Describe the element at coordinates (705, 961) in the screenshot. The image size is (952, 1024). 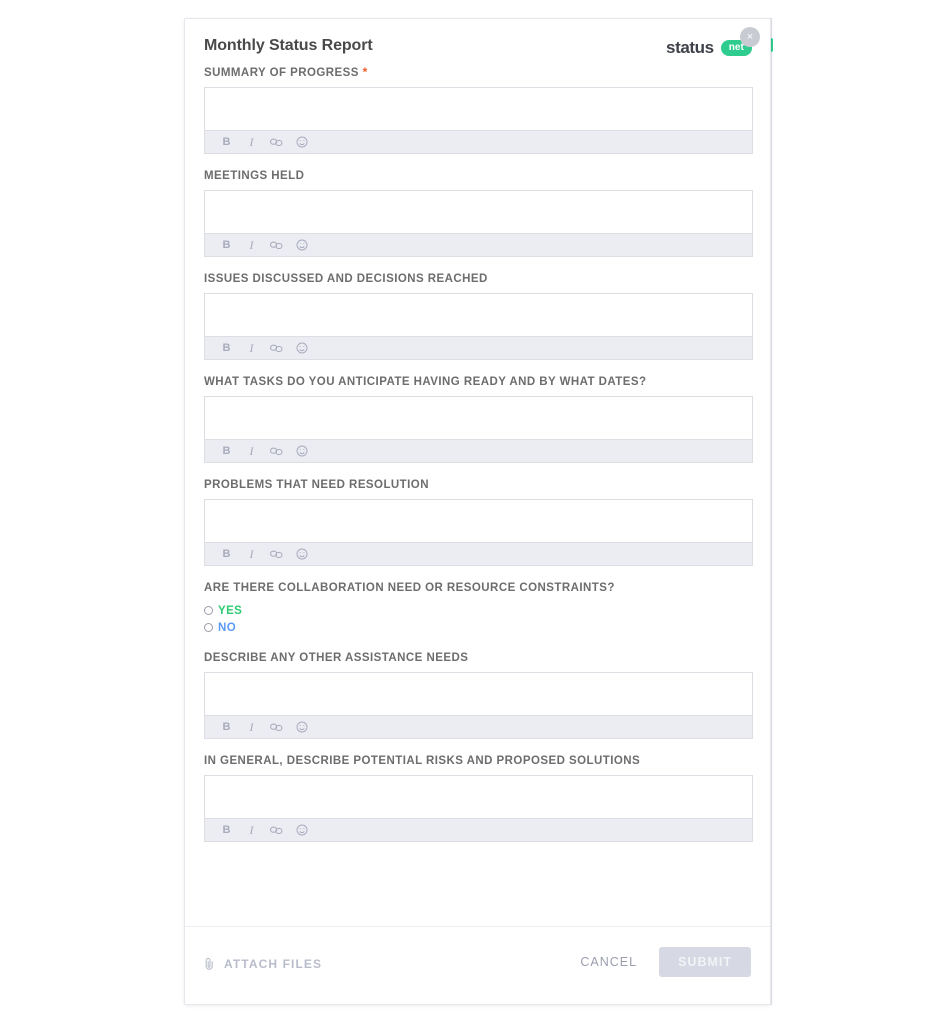
I see `submit-button: SUBMIT` at that location.